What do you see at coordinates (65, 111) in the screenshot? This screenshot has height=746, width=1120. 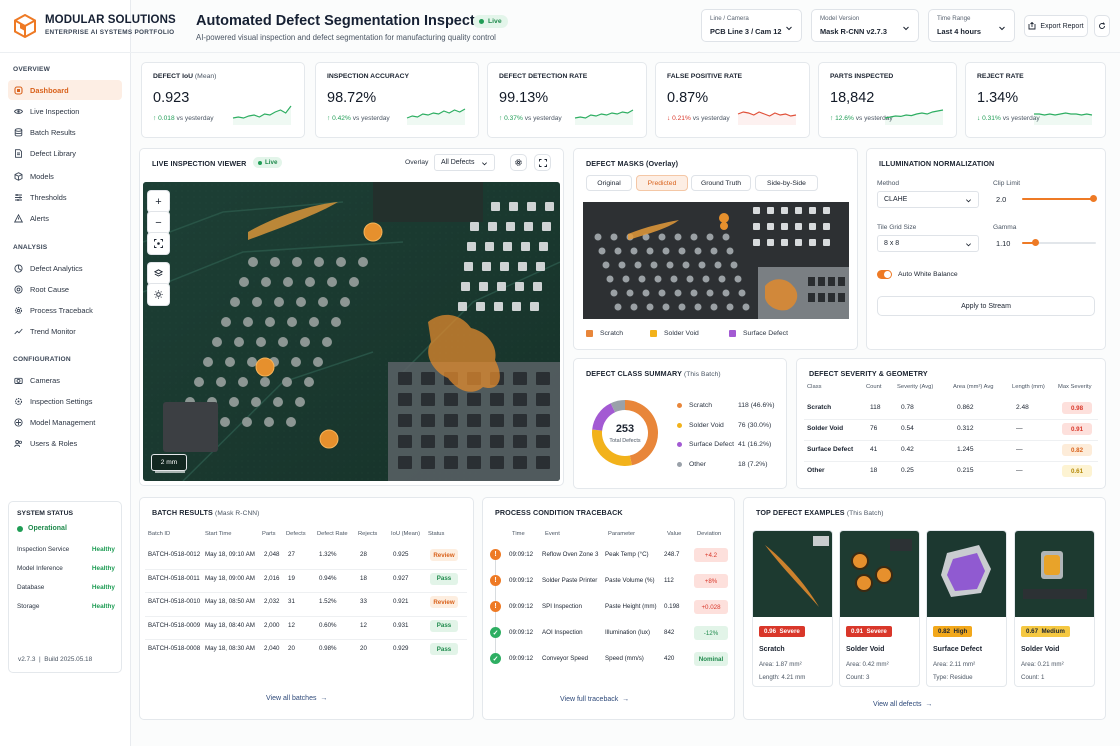 I see `sidebar-item-live-inspection: Live Inspection` at bounding box center [65, 111].